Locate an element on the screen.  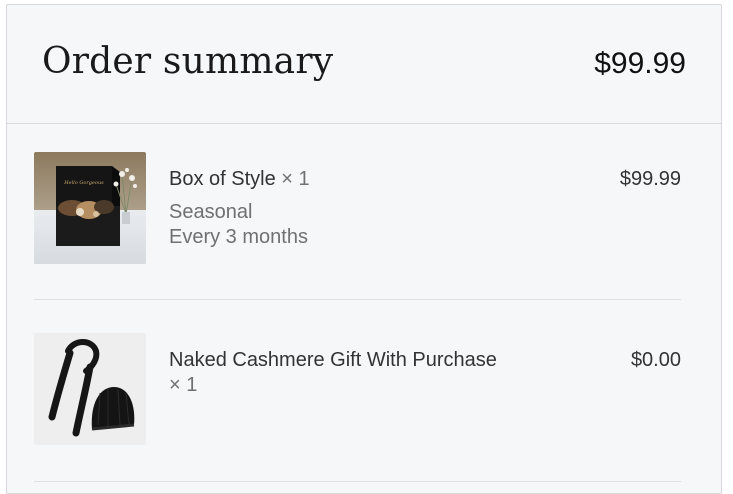
order-total: $99.99 is located at coordinates (640, 63).